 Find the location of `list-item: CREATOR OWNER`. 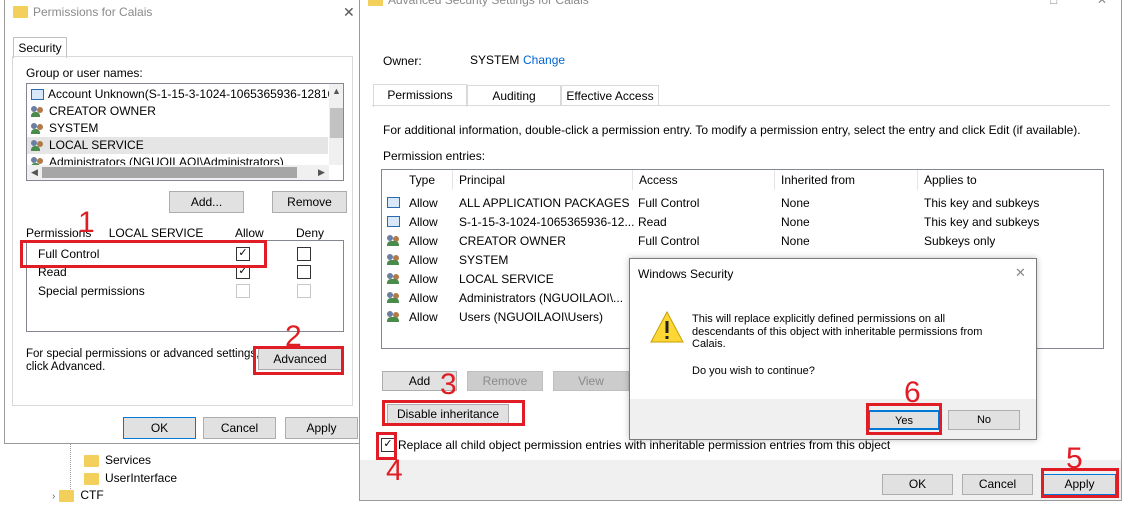

list-item: CREATOR OWNER is located at coordinates (187, 111).